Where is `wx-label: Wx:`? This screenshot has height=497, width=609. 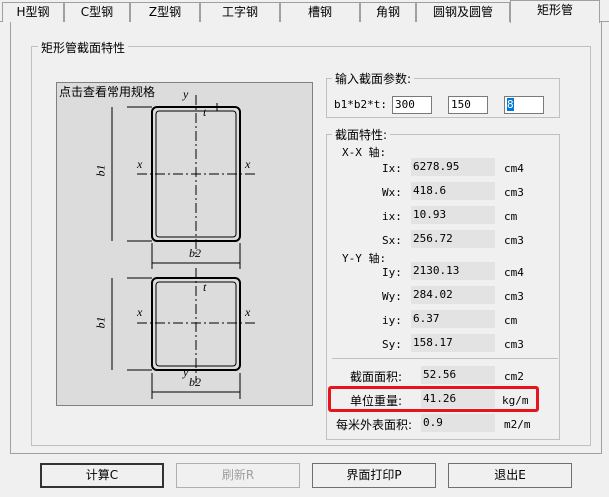
wx-label: Wx: is located at coordinates (392, 192).